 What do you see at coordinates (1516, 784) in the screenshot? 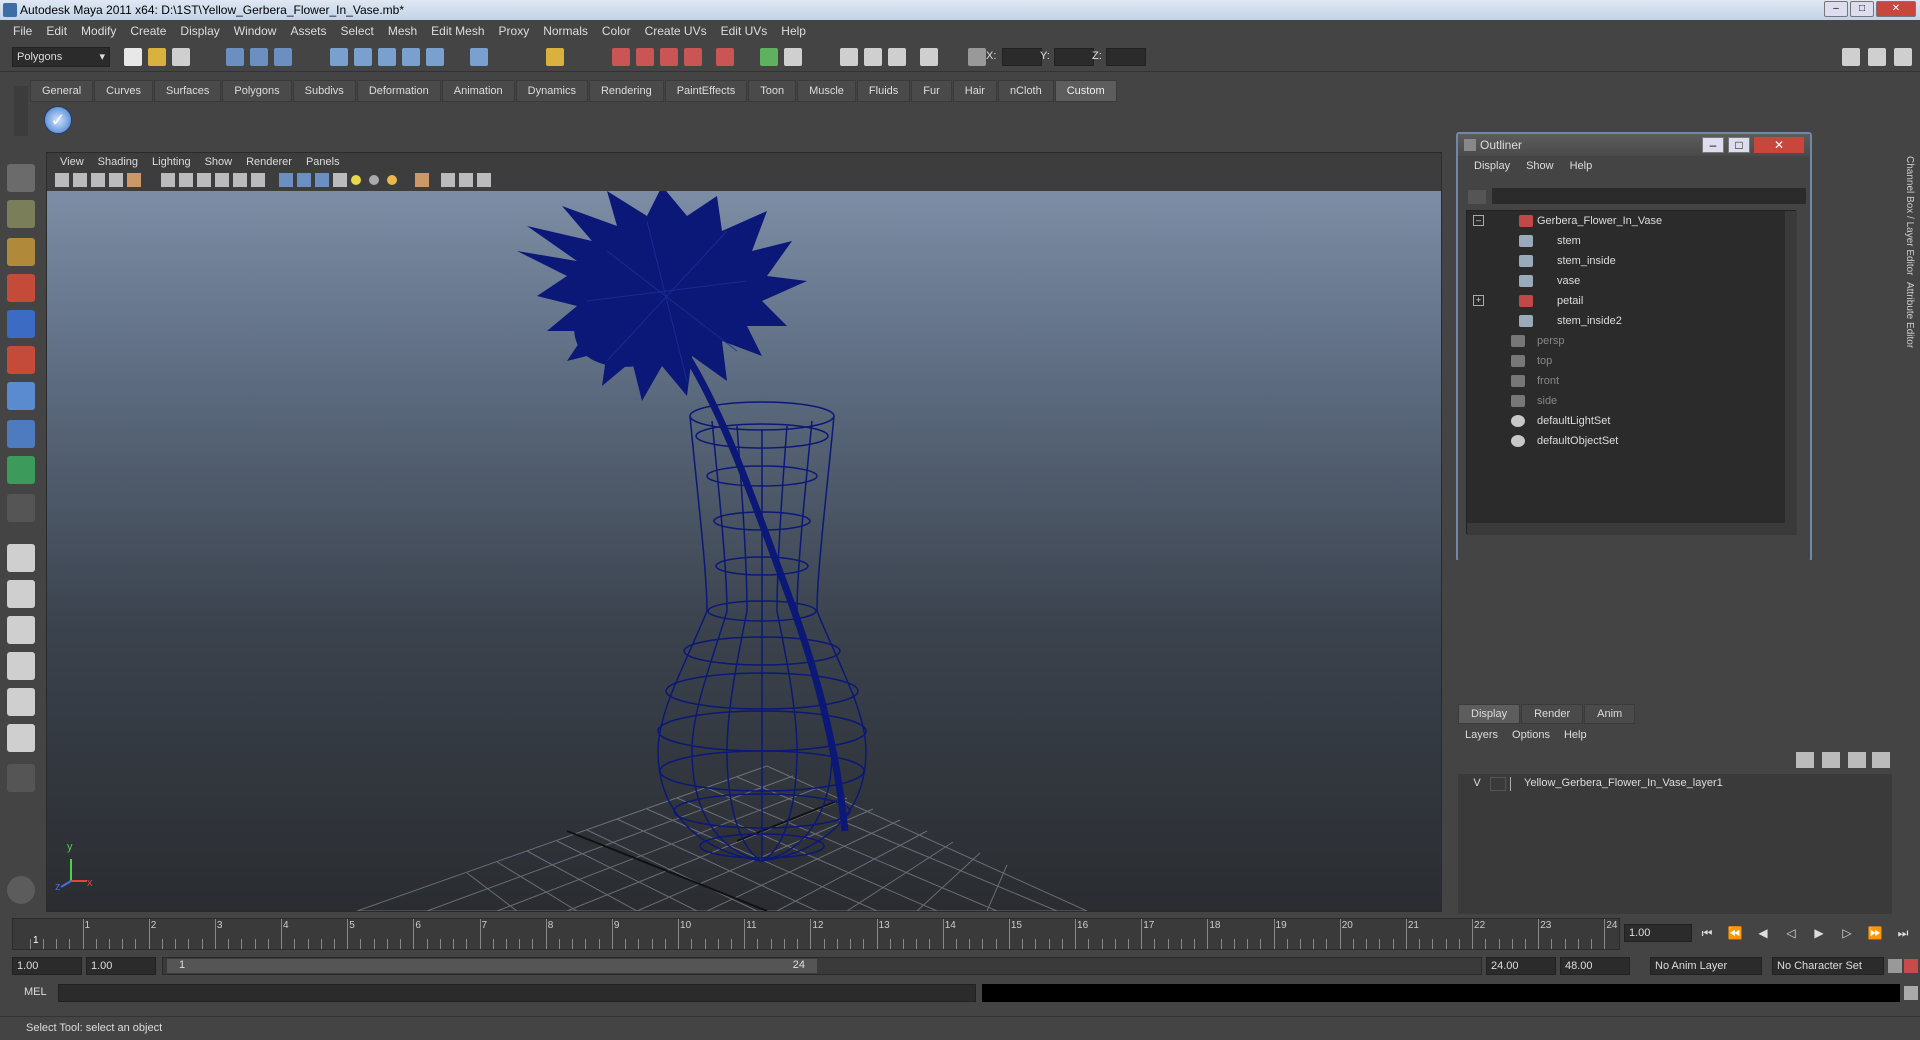
I see `layer-color-swatch` at bounding box center [1516, 784].